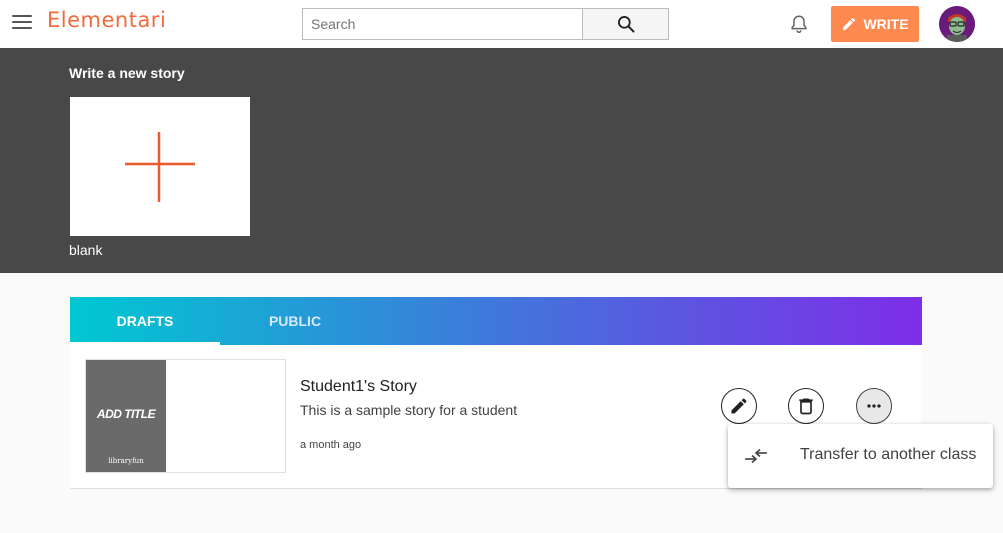  I want to click on story-options-menu: Transfer to another class, so click(860, 456).